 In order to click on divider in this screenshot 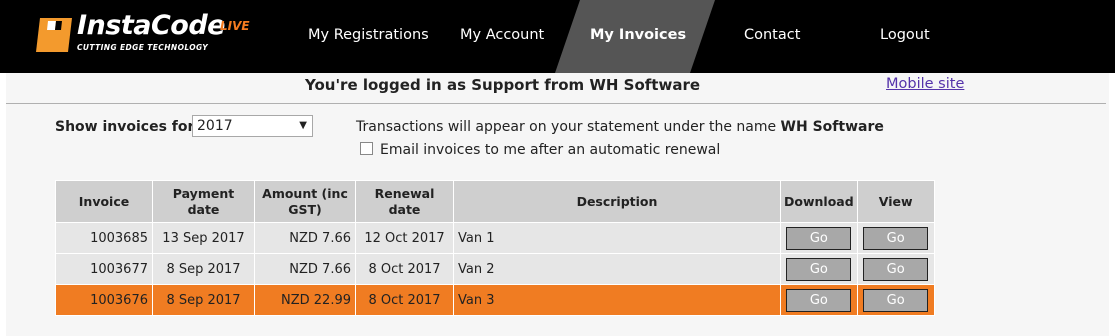, I will do `click(556, 103)`.